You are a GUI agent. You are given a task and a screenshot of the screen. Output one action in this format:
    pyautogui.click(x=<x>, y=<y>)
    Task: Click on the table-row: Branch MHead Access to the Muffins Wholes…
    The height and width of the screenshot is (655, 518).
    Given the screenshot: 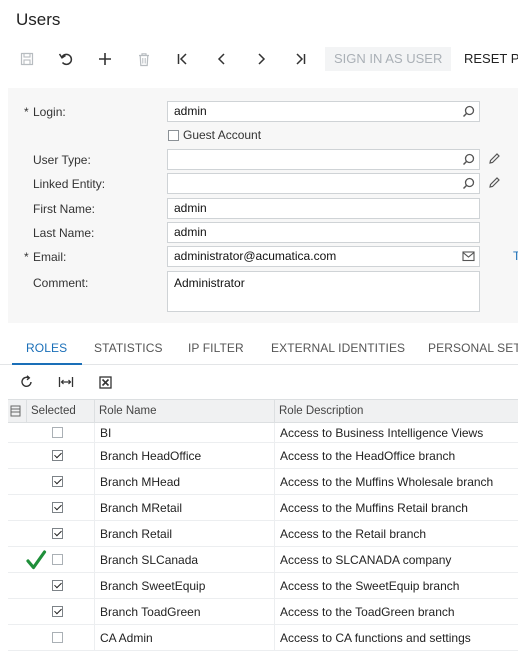 What is the action you would take?
    pyautogui.click(x=263, y=482)
    